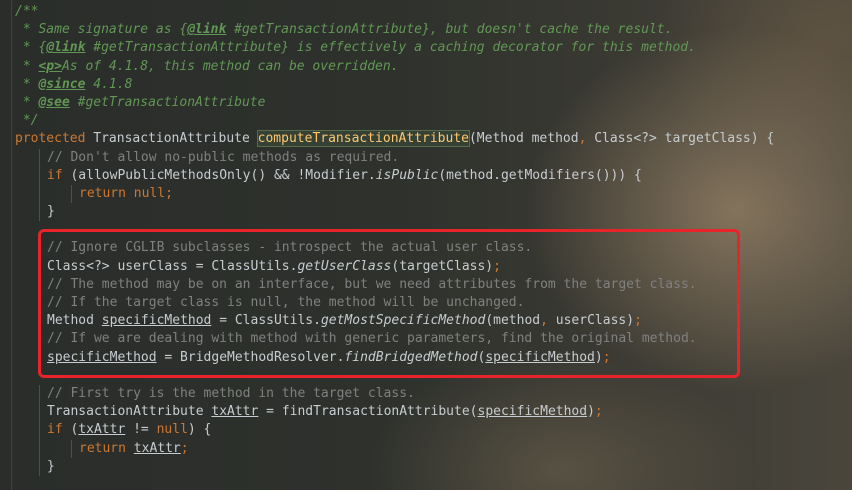  I want to click on code-token: (Method method, so click(523, 139).